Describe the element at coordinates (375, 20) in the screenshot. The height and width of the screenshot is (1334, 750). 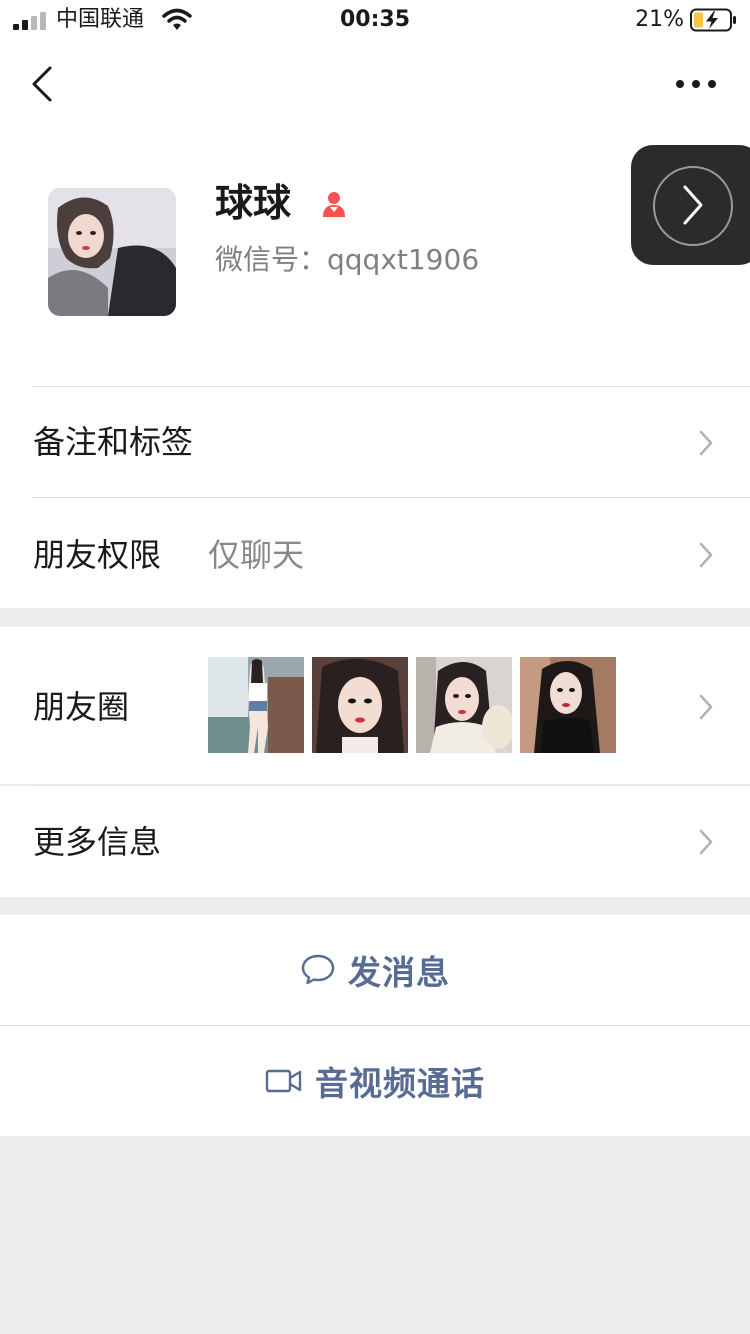
I see `status-bar: 中国联通 00:35 21%` at that location.